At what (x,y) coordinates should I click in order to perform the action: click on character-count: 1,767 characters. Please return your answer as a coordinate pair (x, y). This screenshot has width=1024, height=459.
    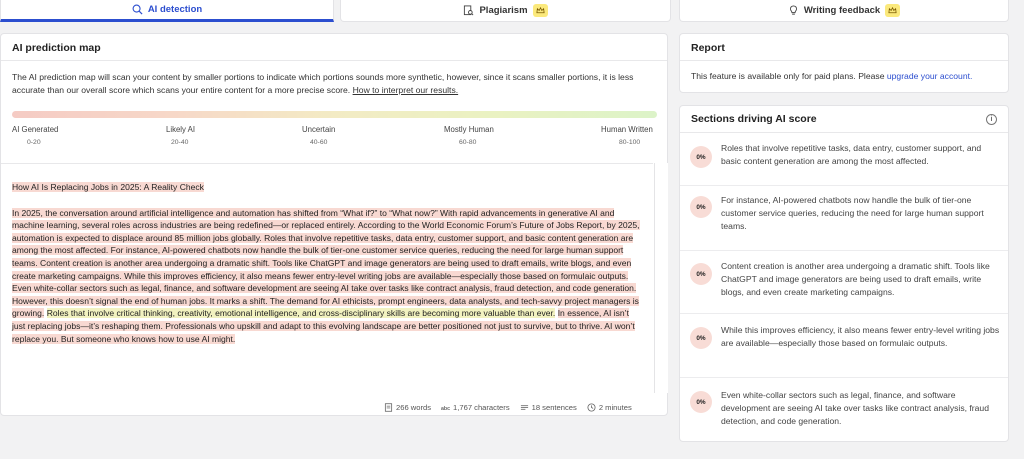
    Looking at the image, I should click on (481, 407).